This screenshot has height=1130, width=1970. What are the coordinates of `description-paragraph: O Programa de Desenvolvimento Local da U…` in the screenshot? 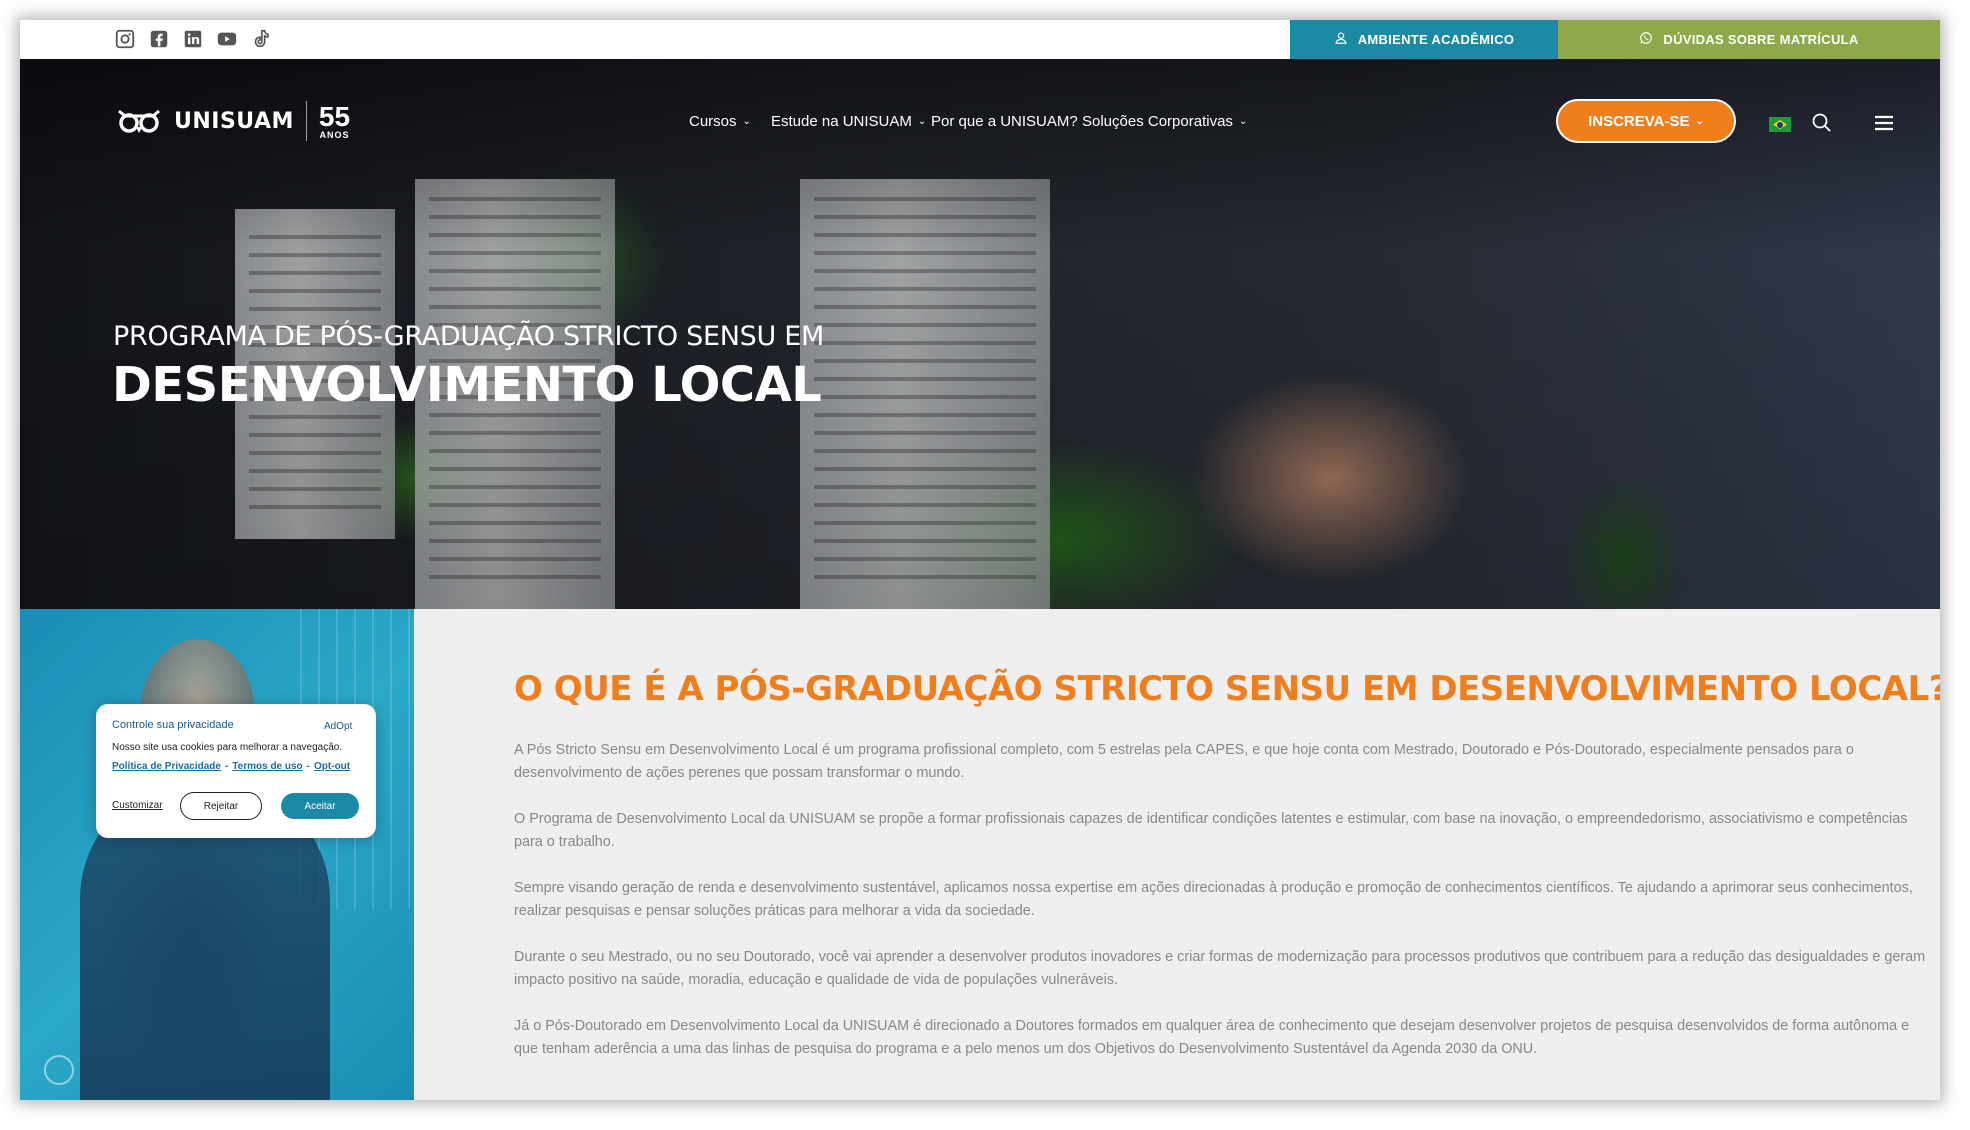 It's located at (1211, 830).